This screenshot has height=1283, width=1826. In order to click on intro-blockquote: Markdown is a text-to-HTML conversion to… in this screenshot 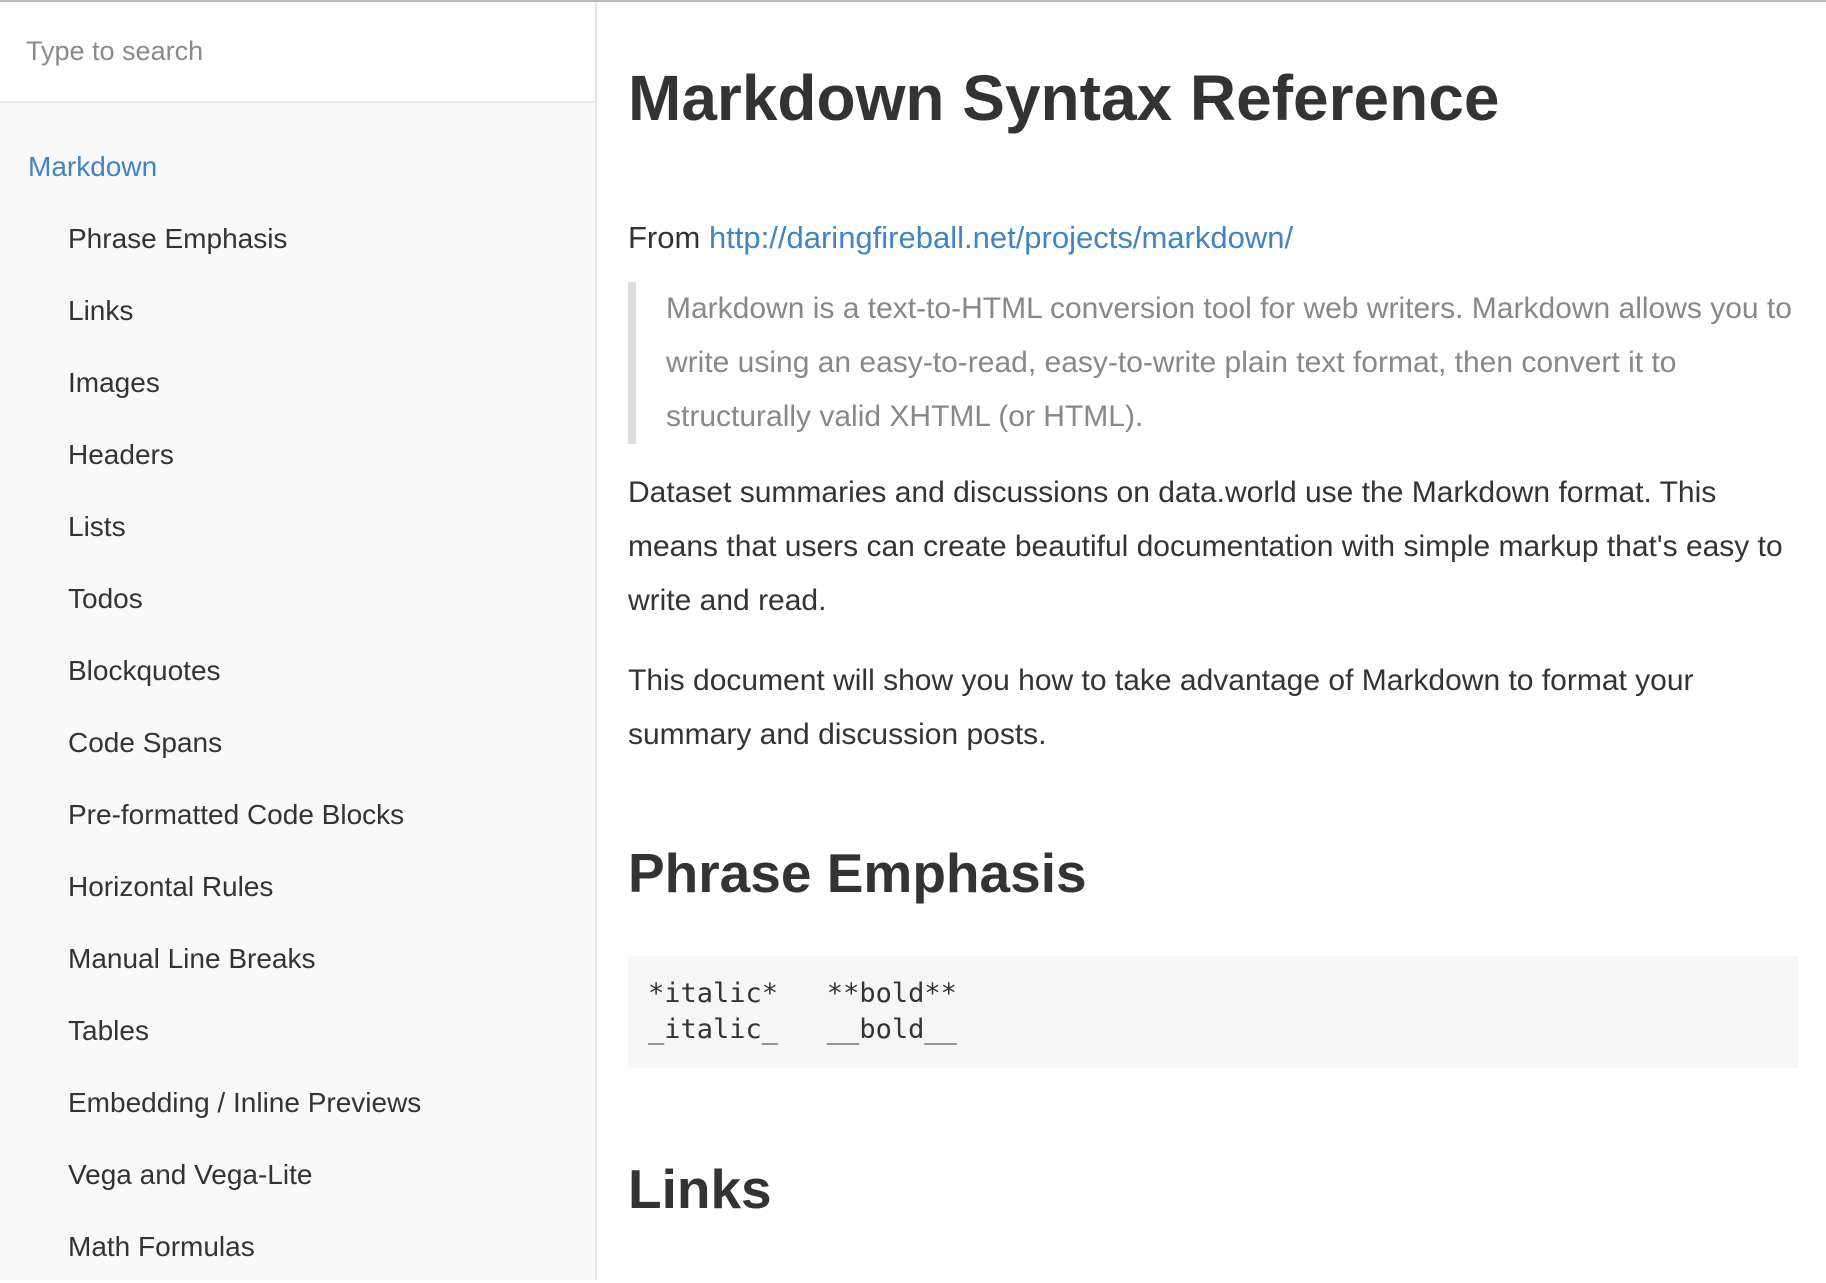, I will do `click(1213, 363)`.